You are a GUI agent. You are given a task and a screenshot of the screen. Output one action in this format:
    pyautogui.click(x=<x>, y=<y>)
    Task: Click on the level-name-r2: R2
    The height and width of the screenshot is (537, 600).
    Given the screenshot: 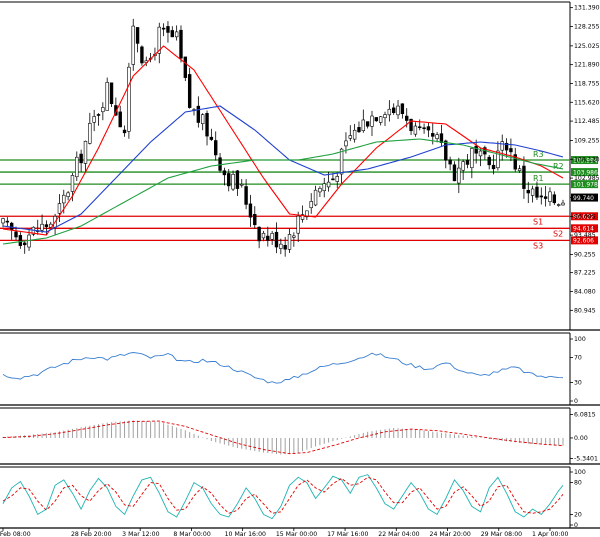 What is the action you would take?
    pyautogui.click(x=558, y=166)
    